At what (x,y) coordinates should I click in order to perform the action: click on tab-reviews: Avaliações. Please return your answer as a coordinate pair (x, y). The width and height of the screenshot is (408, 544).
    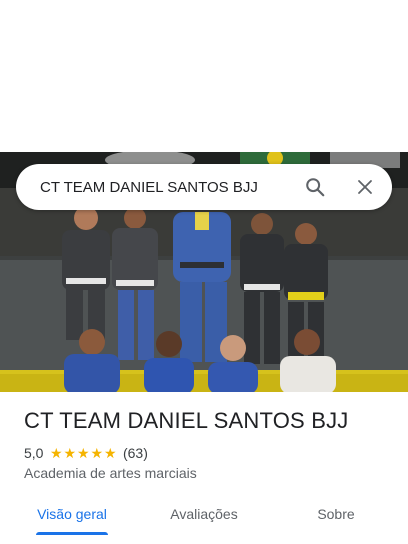
    Looking at the image, I should click on (204, 514).